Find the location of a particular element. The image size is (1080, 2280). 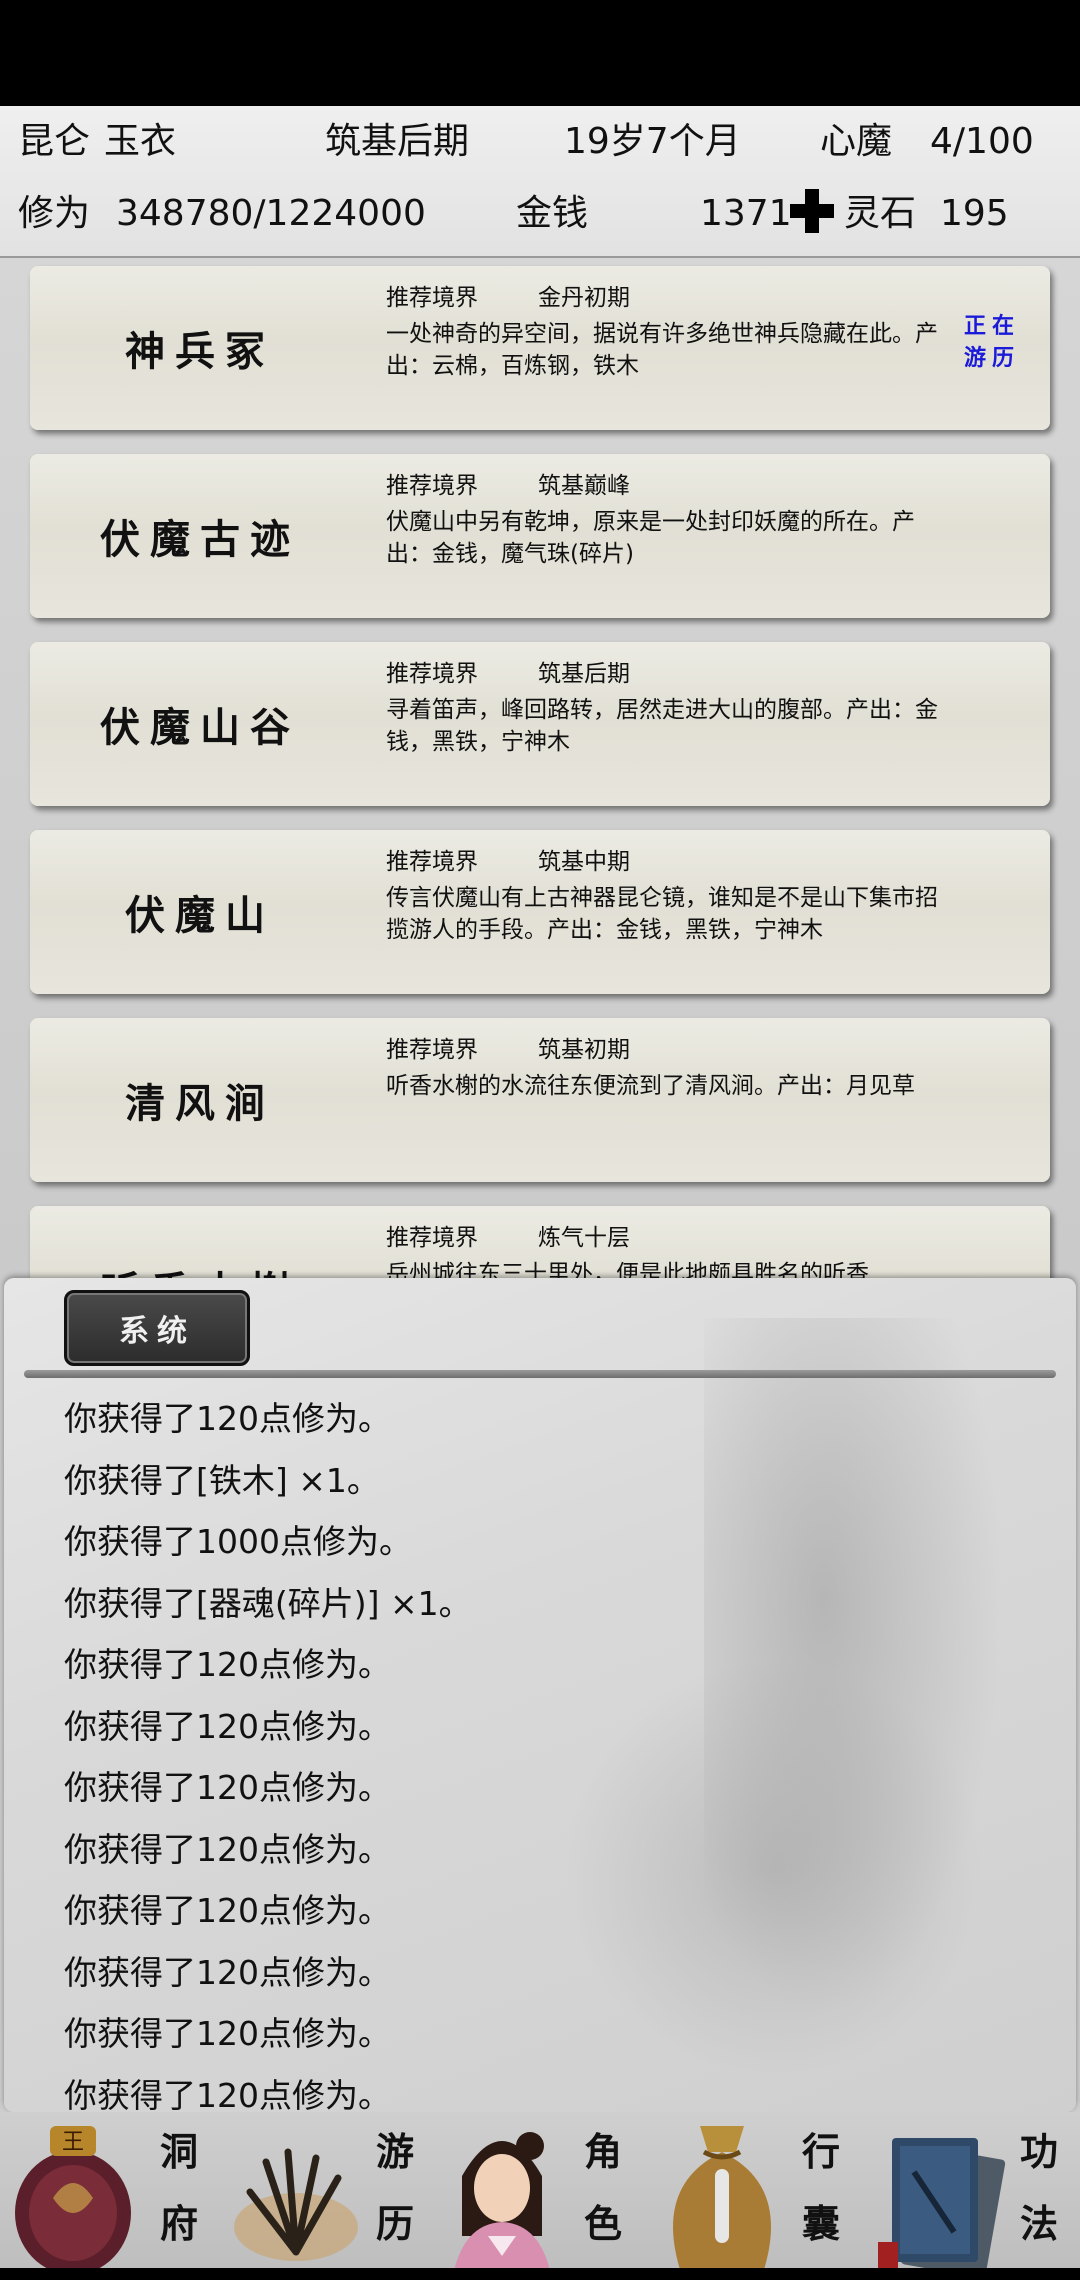

location-card-tingxiangshuixie: 听香水榭 推荐境界 炼气十层 岳州城往东三十里外，便是此地颇具胜名的听香 is located at coordinates (540, 1242).